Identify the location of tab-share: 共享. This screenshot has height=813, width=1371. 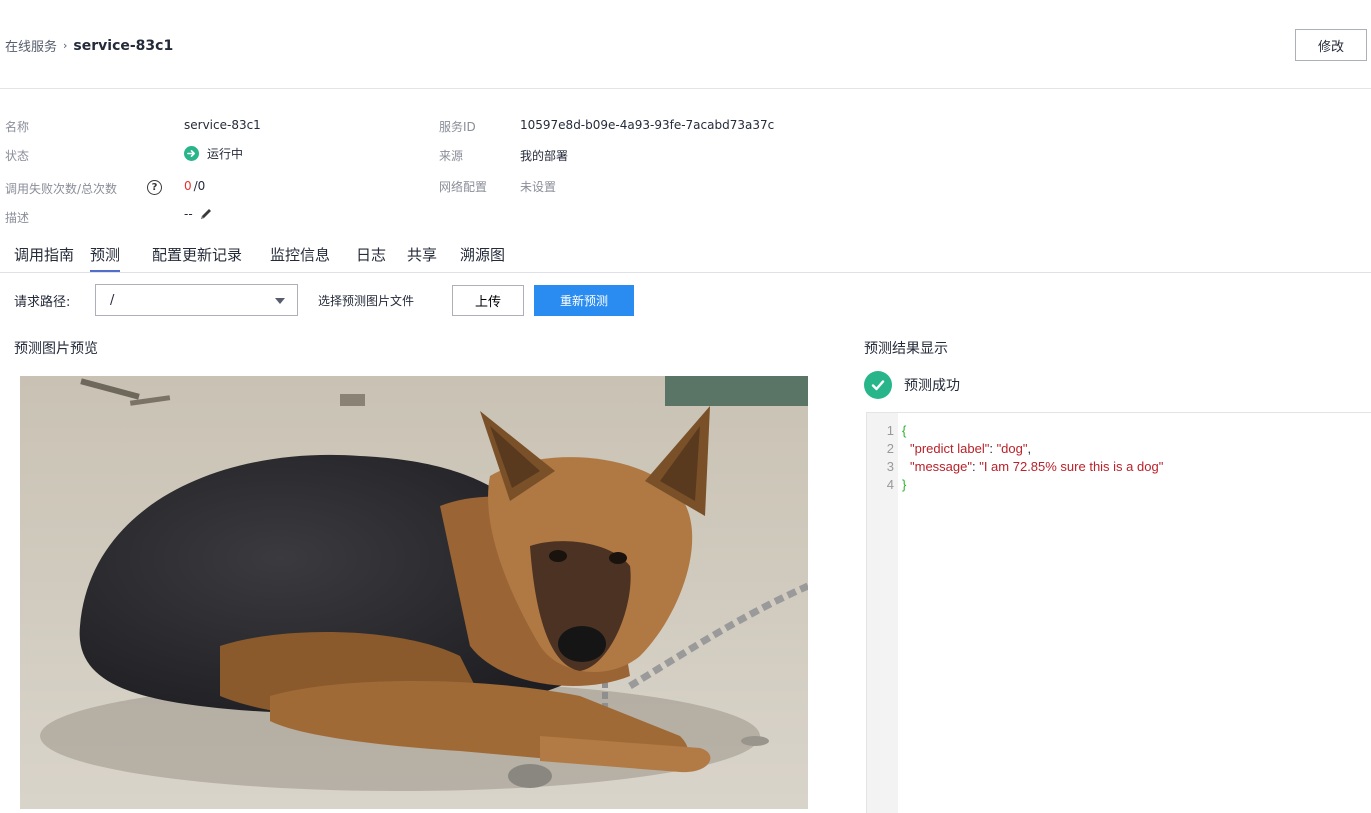
(422, 258).